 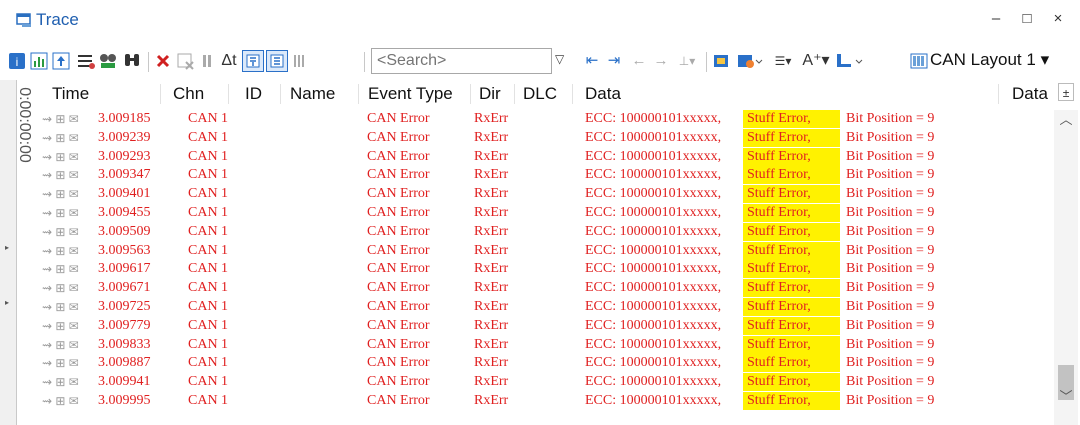 What do you see at coordinates (312, 94) in the screenshot?
I see `column-header-name: Name` at bounding box center [312, 94].